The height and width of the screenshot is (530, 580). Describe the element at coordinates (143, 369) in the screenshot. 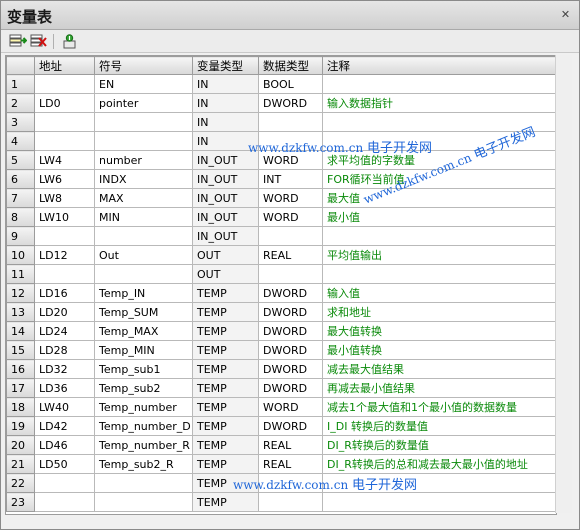

I see `symbol-cell: Temp_sub1` at that location.